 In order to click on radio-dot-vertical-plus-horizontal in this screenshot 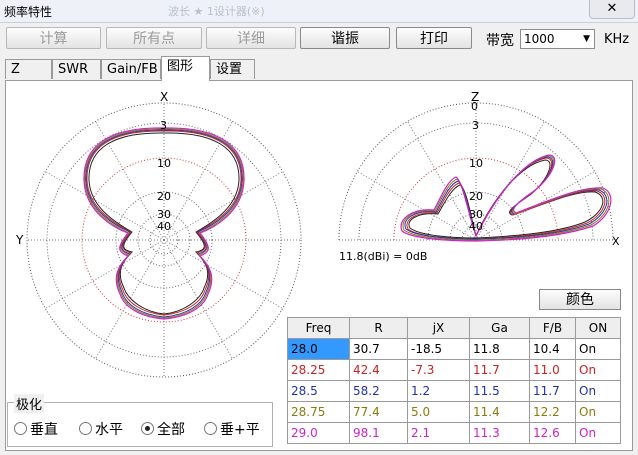, I will do `click(210, 428)`.